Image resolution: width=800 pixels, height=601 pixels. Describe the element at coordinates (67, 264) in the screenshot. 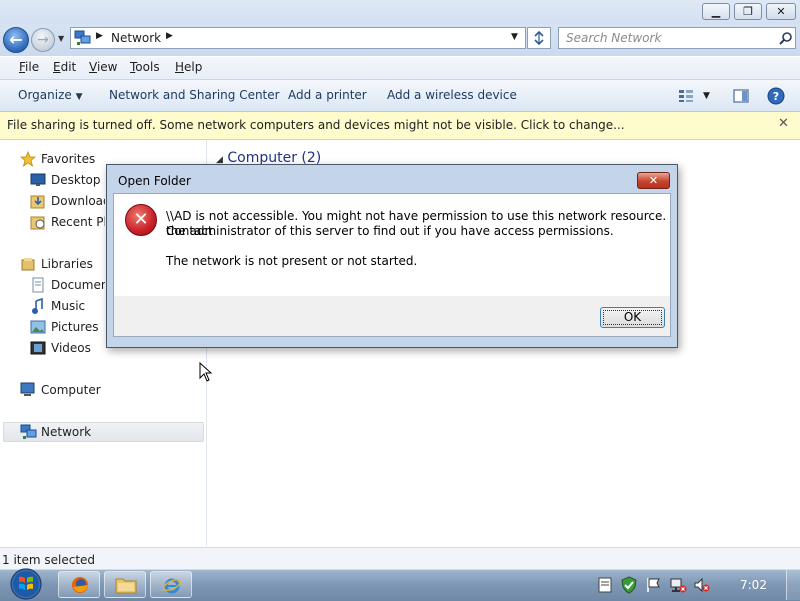

I see `nav-libraries: Libraries` at that location.